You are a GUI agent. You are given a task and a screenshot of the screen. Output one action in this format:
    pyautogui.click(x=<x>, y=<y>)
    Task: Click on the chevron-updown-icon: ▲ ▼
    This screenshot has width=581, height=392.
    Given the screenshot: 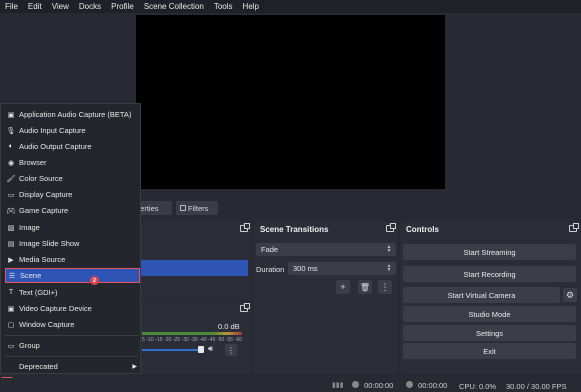 What is the action you would take?
    pyautogui.click(x=389, y=249)
    